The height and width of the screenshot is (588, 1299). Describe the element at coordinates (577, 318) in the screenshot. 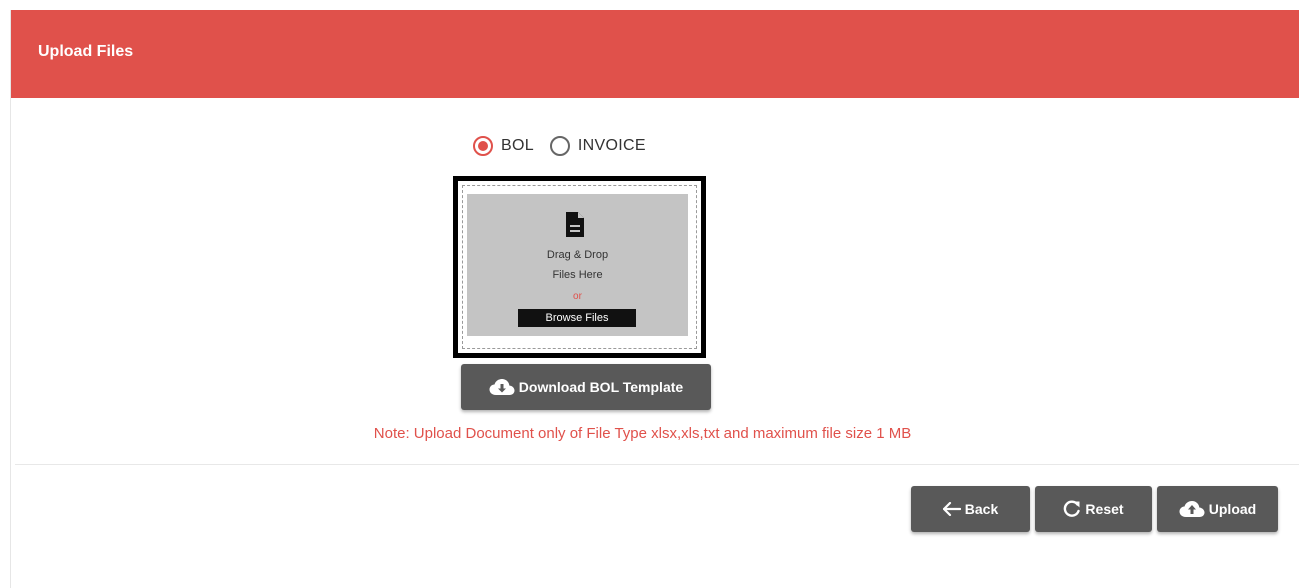

I see `browse-files-button: Browse Files` at that location.